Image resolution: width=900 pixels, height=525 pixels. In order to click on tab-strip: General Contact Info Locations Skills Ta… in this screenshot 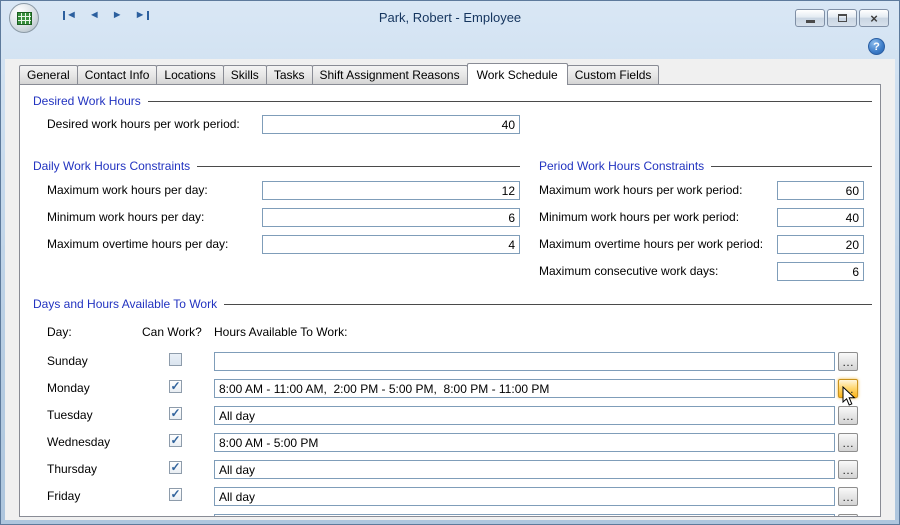, I will do `click(339, 74)`.